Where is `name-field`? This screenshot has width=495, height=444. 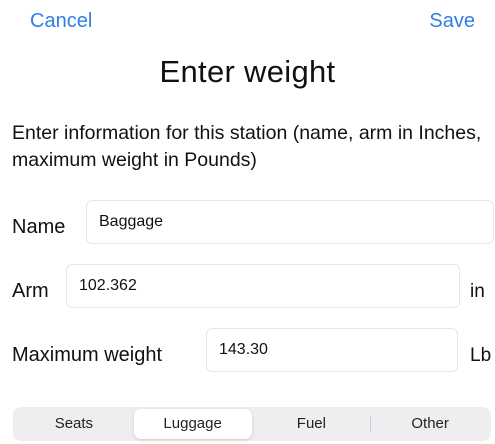
name-field is located at coordinates (290, 222).